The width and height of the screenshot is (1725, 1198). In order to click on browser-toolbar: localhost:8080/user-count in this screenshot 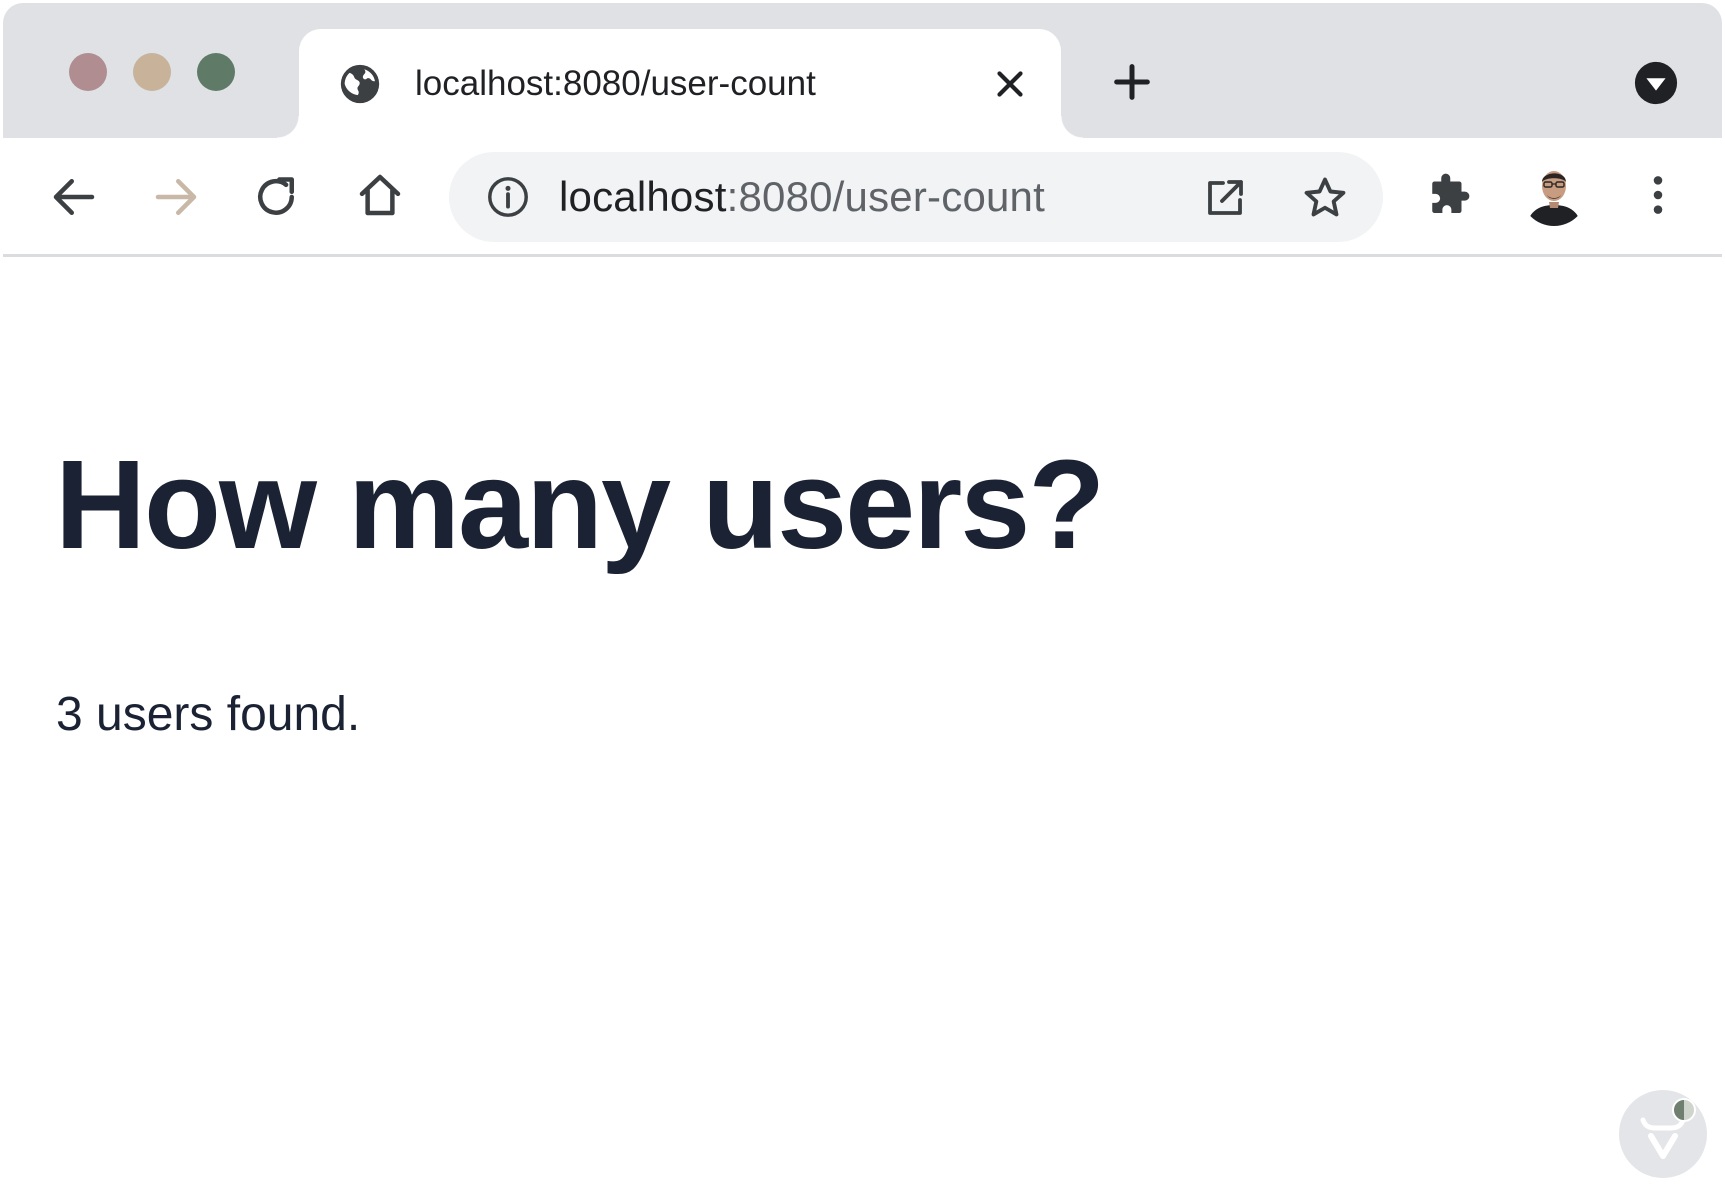, I will do `click(862, 197)`.